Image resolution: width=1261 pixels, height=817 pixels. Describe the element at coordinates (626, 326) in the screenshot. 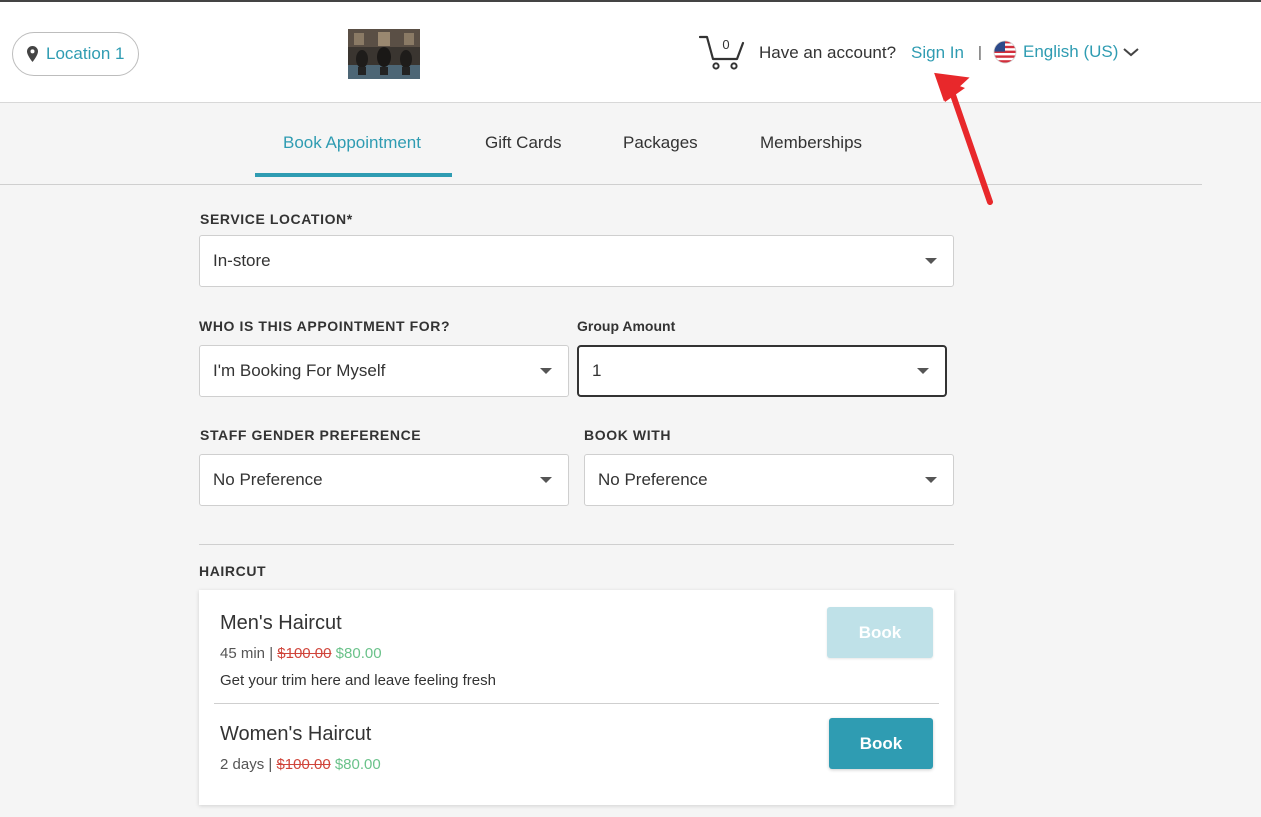

I see `group-amount-label: Group Amount` at that location.